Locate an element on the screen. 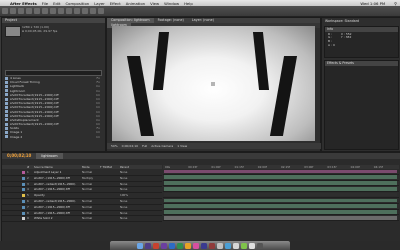 The width and height of the screenshot is (400, 250). rotation-tool-icon is located at coordinates (29, 11).